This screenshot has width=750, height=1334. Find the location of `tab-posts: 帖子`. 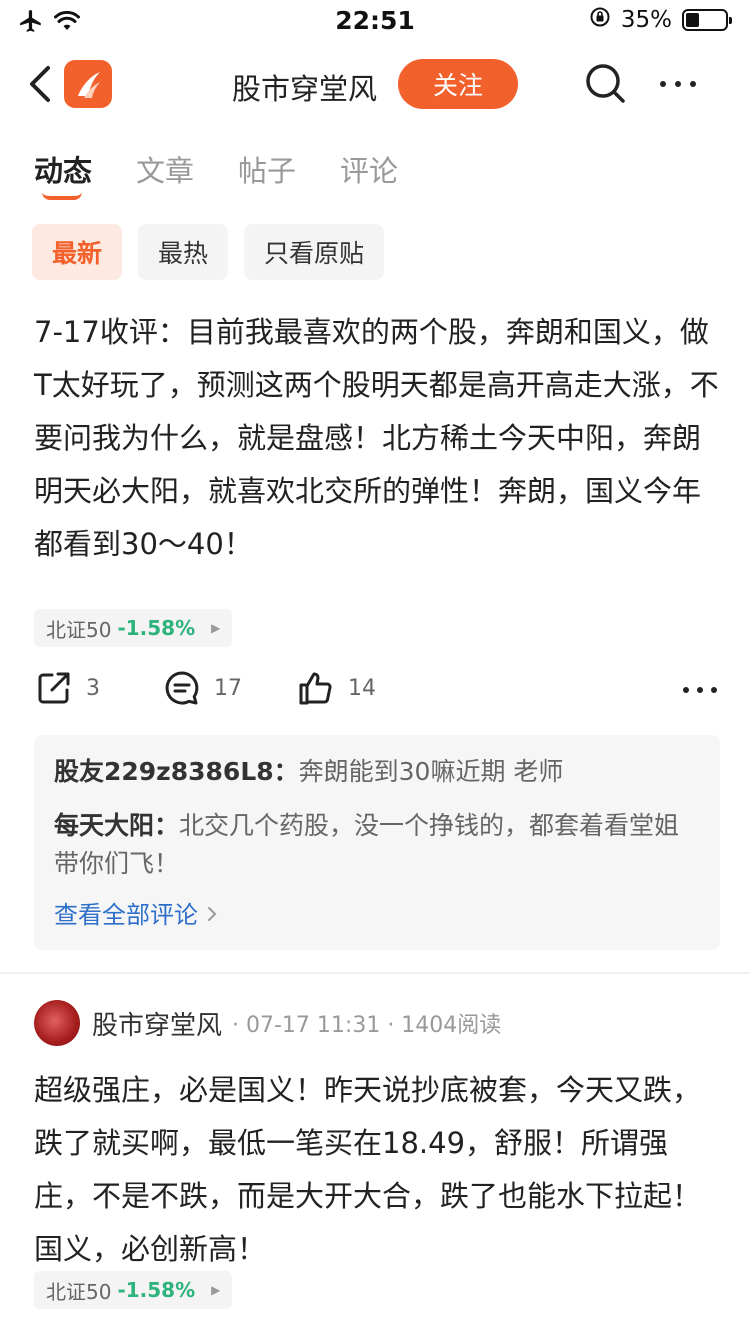

tab-posts: 帖子 is located at coordinates (267, 169).